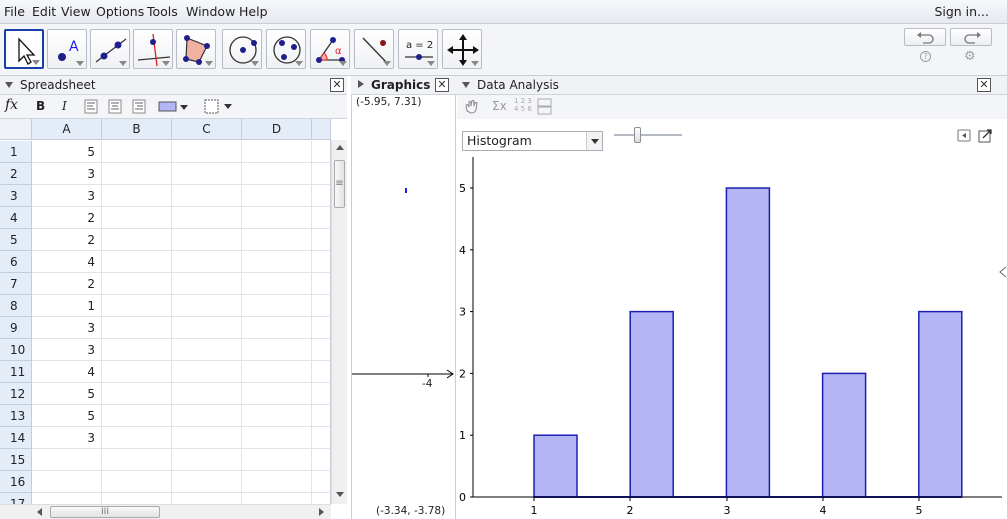 The image size is (1007, 519). What do you see at coordinates (207, 129) in the screenshot?
I see `column-header-c: C` at bounding box center [207, 129].